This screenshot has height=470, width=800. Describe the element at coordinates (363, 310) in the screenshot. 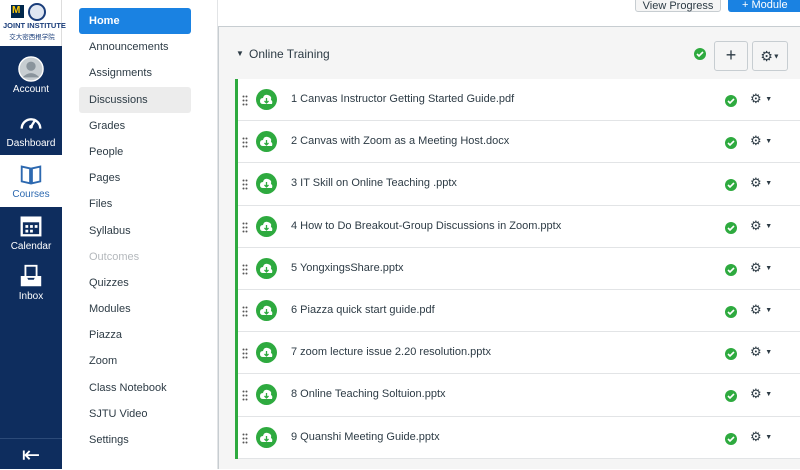

I see `module-item-title: 6 Piazza quick start guide.pdf` at that location.